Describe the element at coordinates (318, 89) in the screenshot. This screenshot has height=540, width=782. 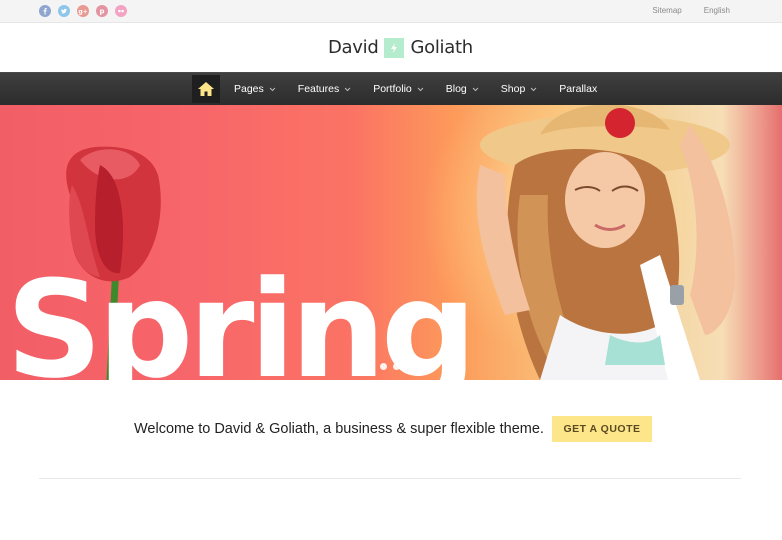
I see `nav-item-label: Features` at that location.